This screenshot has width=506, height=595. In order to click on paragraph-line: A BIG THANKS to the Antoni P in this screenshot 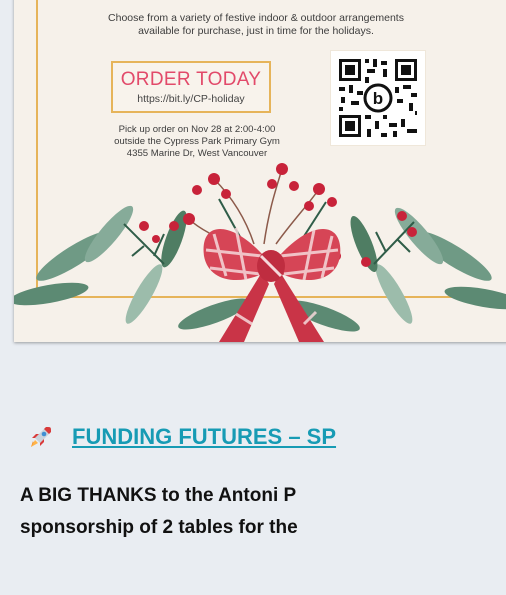, I will do `click(158, 495)`.